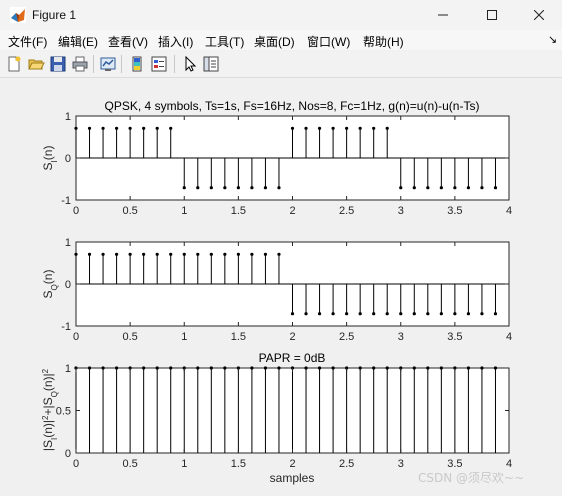 This screenshot has width=562, height=496. I want to click on print-icon, so click(80, 64).